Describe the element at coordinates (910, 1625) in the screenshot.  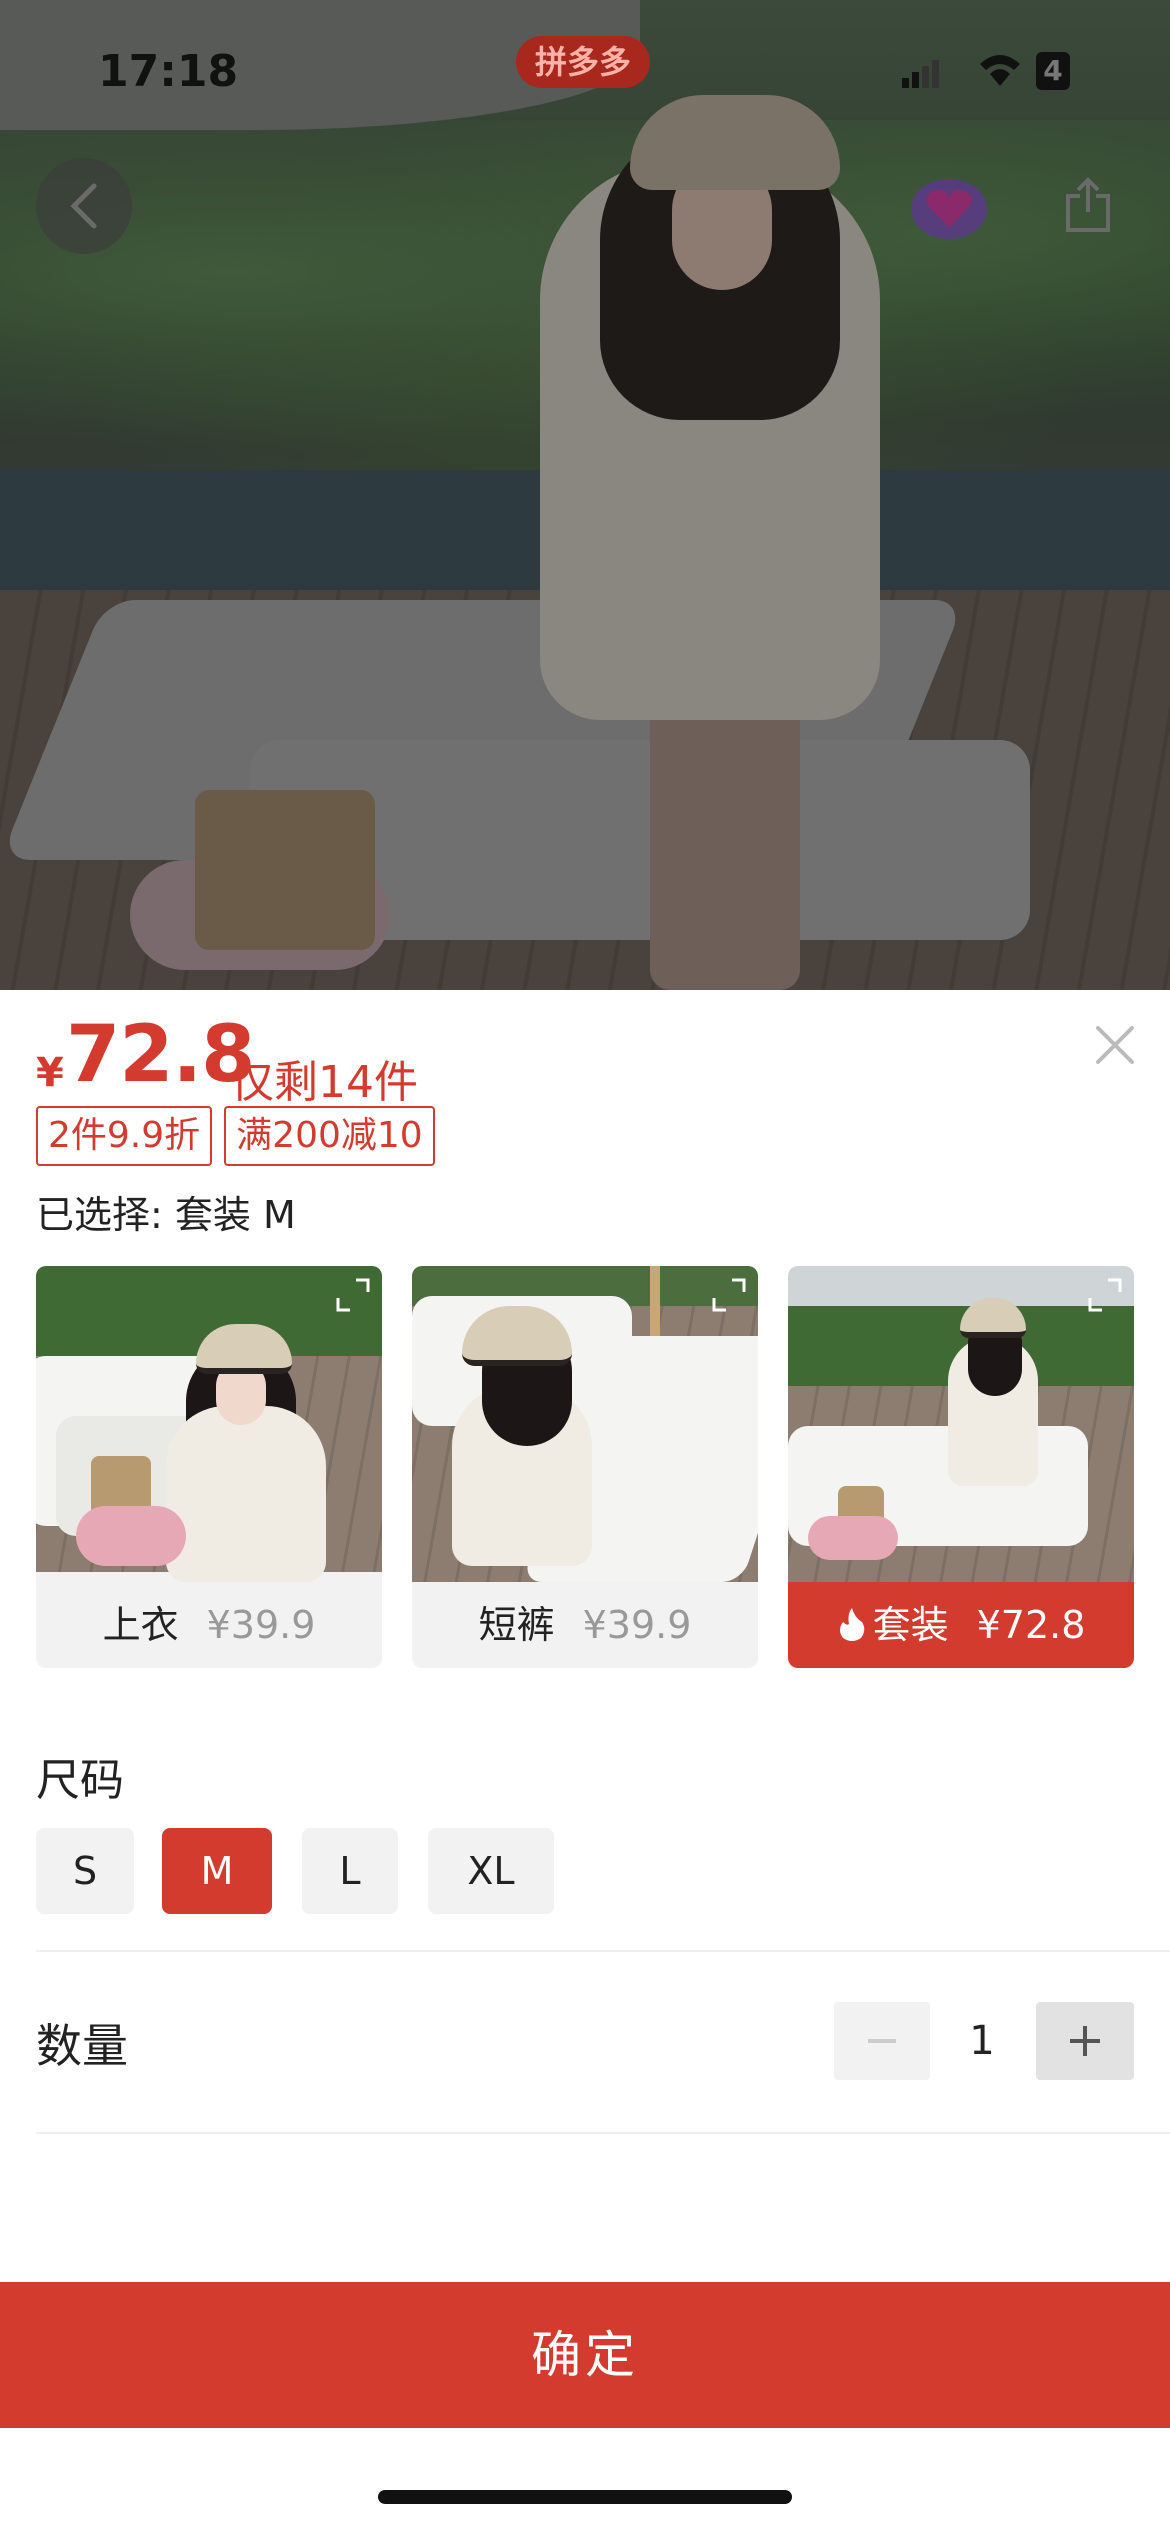
I see `variant-name: 套装` at that location.